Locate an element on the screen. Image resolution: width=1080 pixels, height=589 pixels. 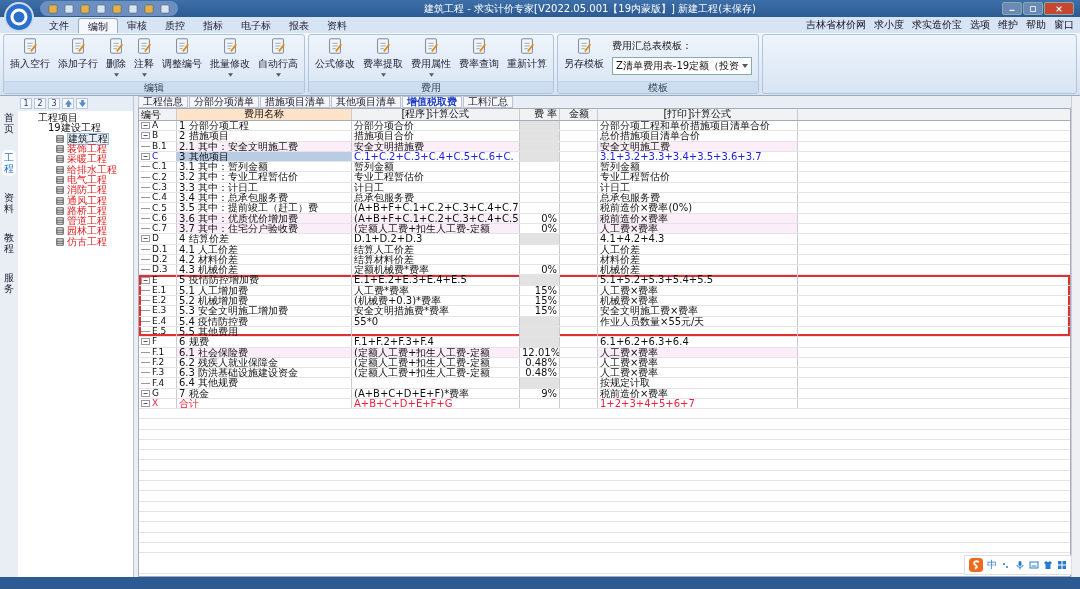
tree-item: 园林工程 is located at coordinates (87, 231).